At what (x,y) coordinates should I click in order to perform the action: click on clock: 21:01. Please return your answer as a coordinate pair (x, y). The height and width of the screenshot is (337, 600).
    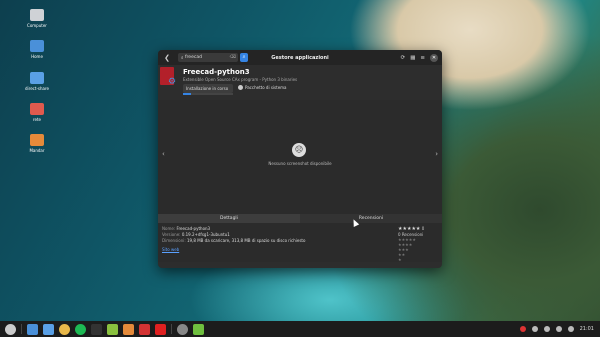
    Looking at the image, I should click on (587, 329).